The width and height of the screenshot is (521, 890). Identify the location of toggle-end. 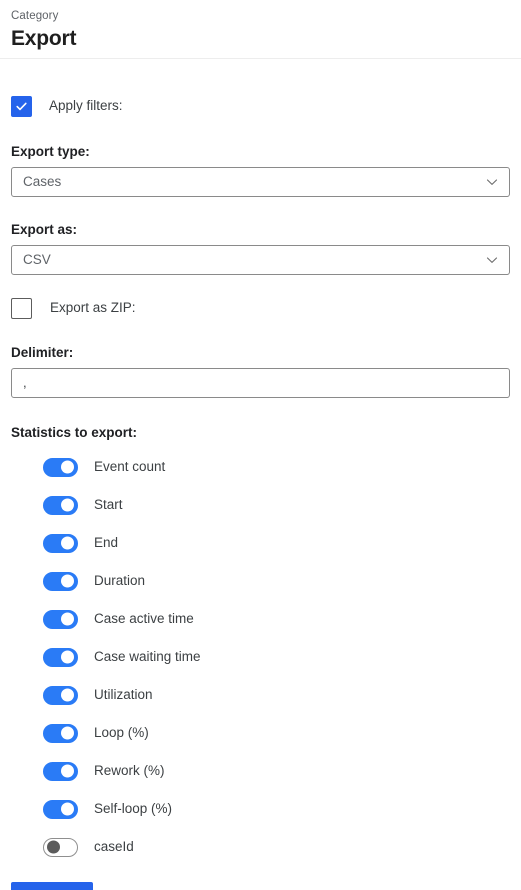
(60, 543).